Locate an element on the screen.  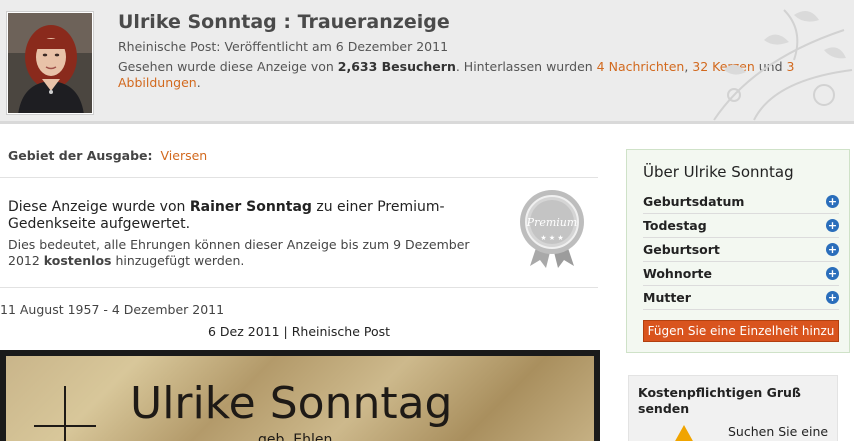
about-row-mother: Mutter + is located at coordinates (741, 298).